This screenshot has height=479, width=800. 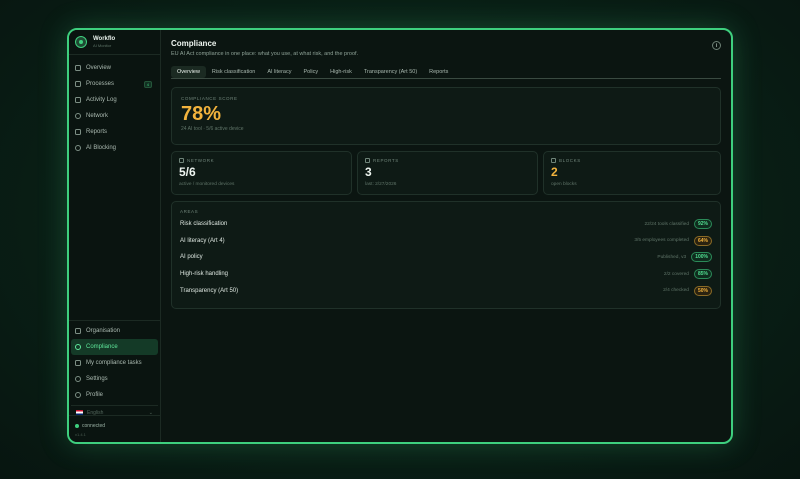 What do you see at coordinates (80, 434) in the screenshot?
I see `version-label: v1.4.1` at bounding box center [80, 434].